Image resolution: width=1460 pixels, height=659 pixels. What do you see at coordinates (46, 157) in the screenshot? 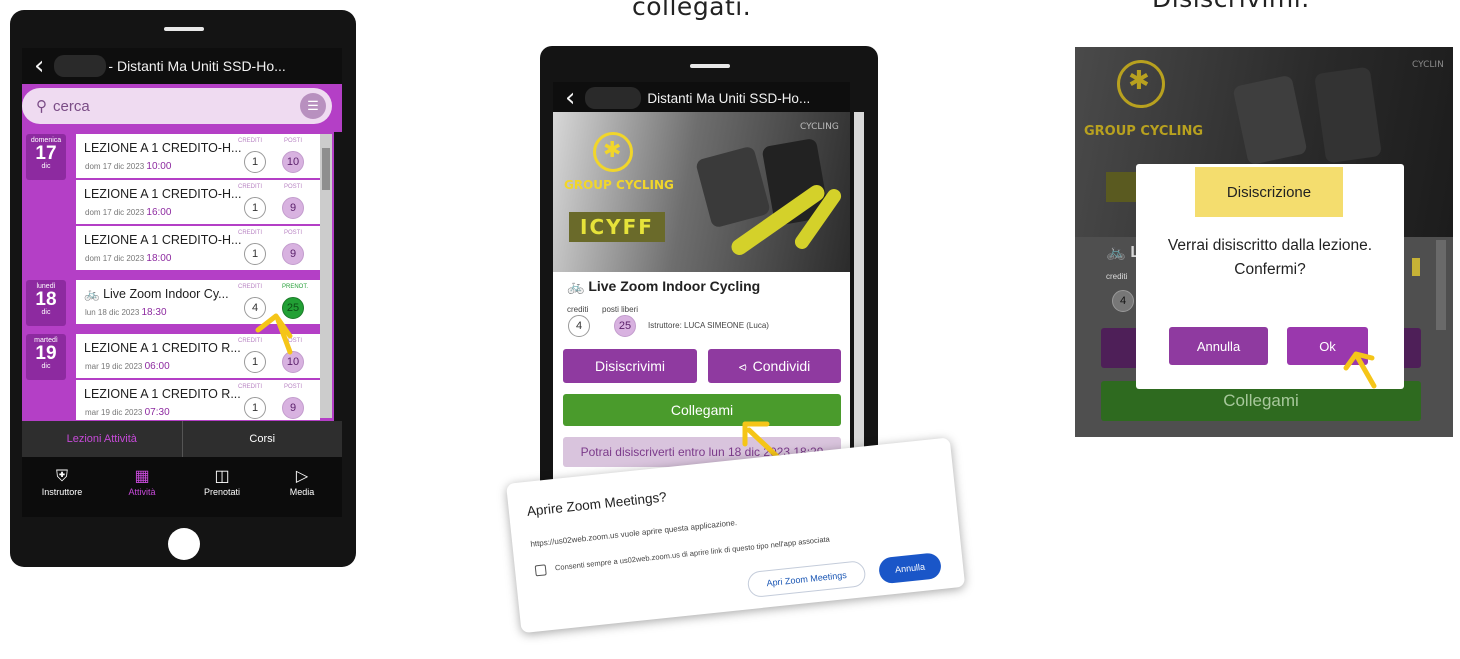
I see `day-badge-17: domenica 17 dic` at bounding box center [46, 157].